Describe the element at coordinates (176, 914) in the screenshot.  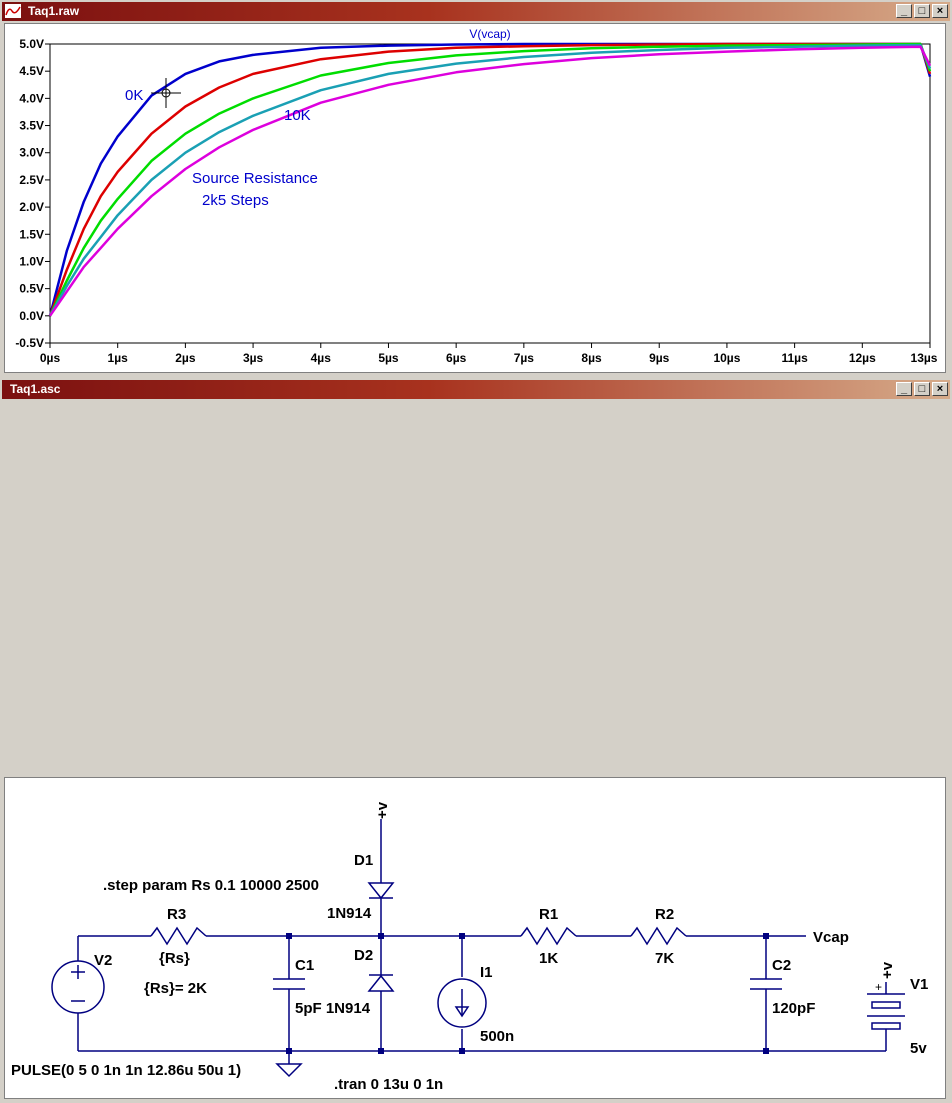
I see `r3-name: R3` at that location.